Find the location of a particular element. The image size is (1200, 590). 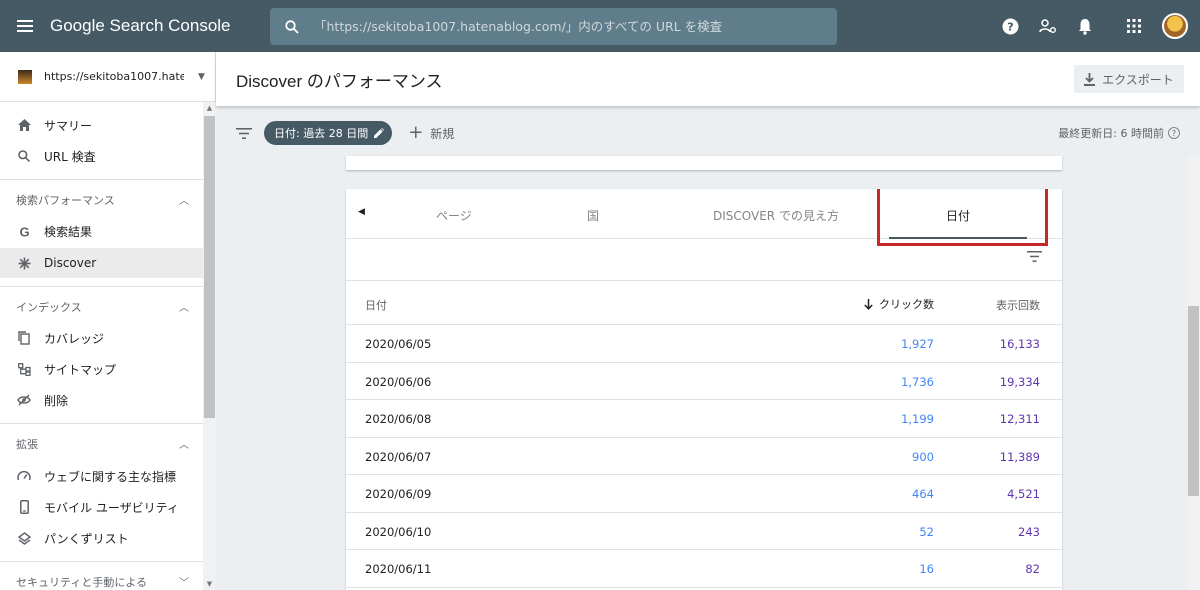

home-icon is located at coordinates (24, 125).